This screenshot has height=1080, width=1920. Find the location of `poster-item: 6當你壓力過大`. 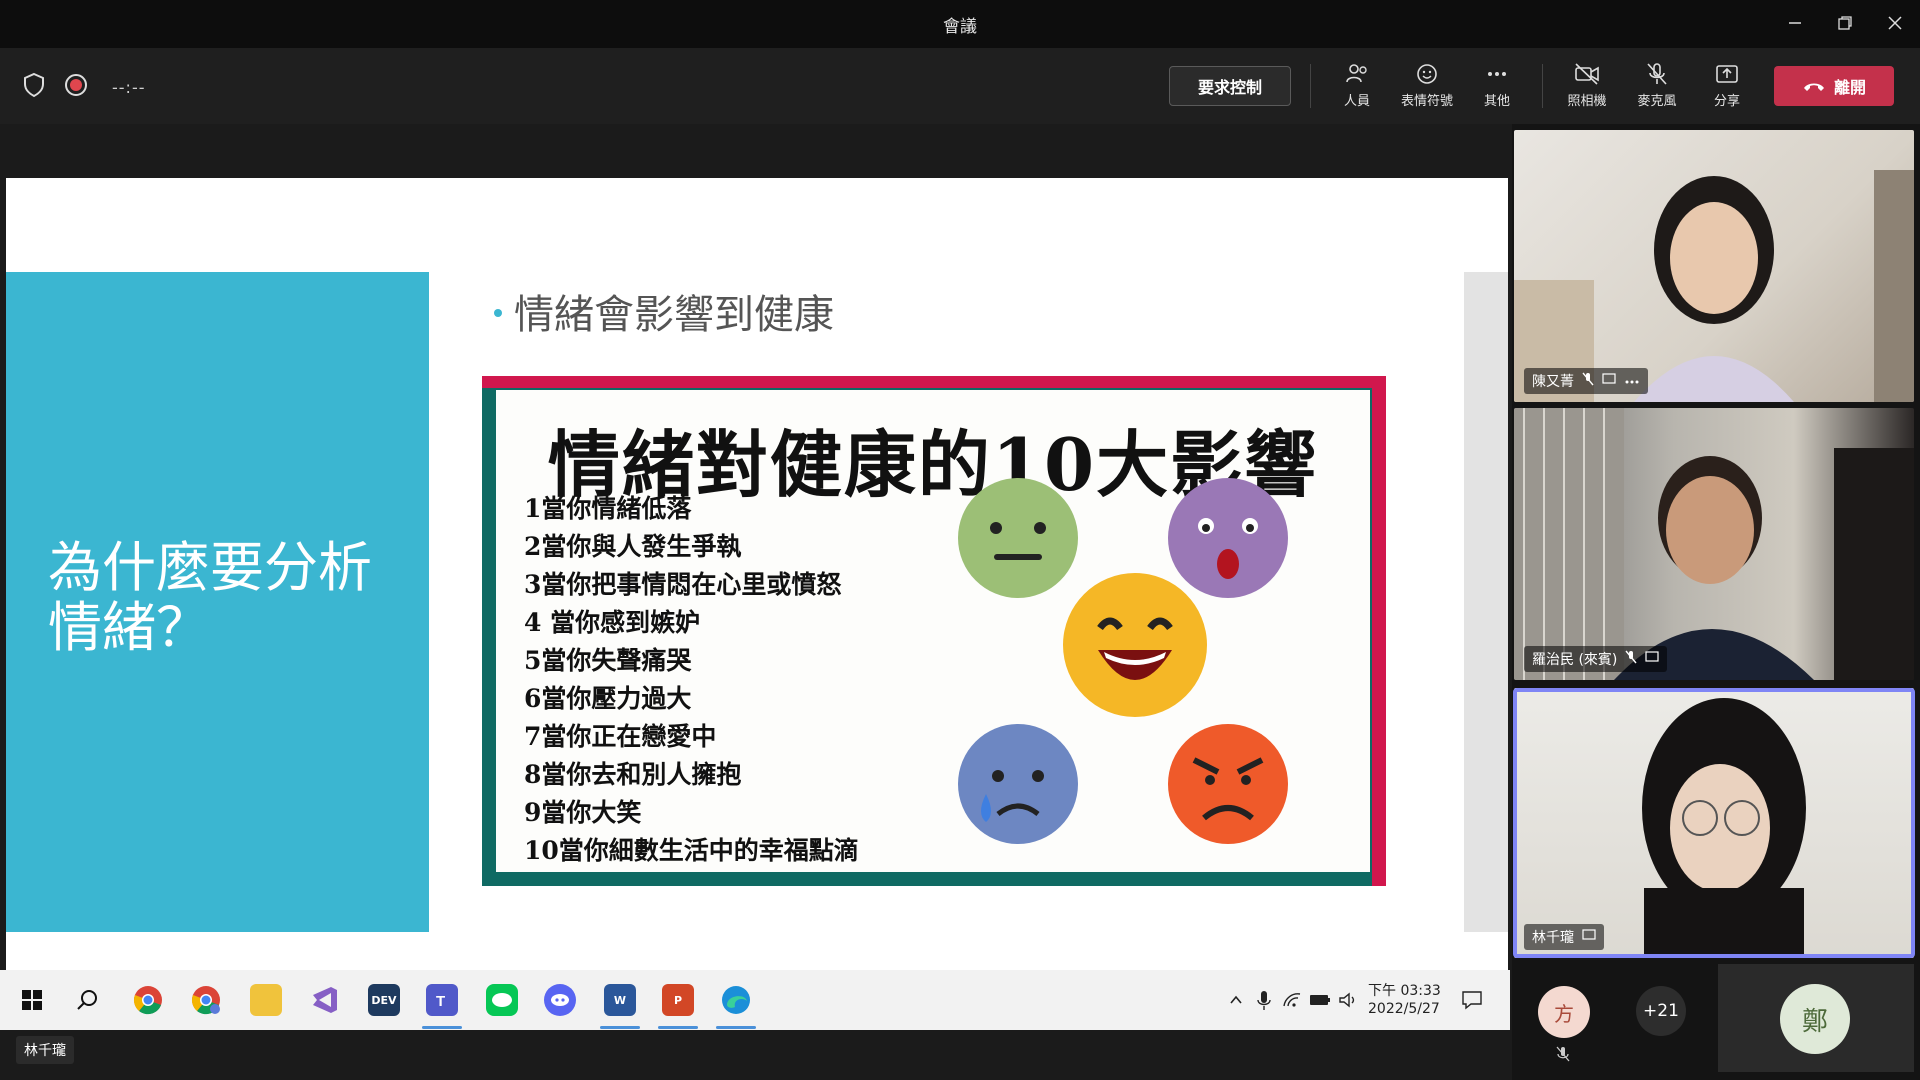

poster-item: 6當你壓力過大 is located at coordinates (608, 698).